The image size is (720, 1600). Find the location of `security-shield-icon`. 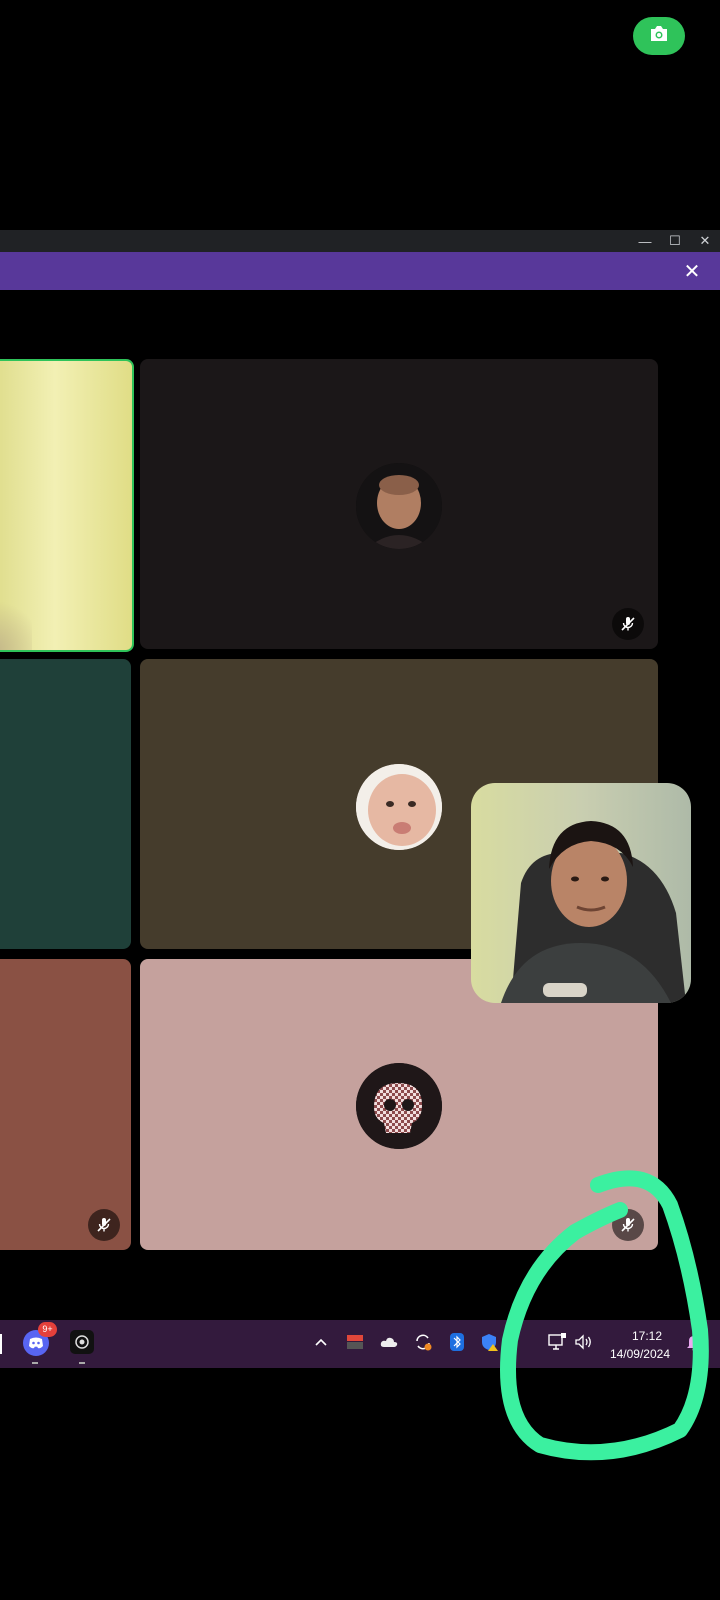

security-shield-icon is located at coordinates (490, 1342).